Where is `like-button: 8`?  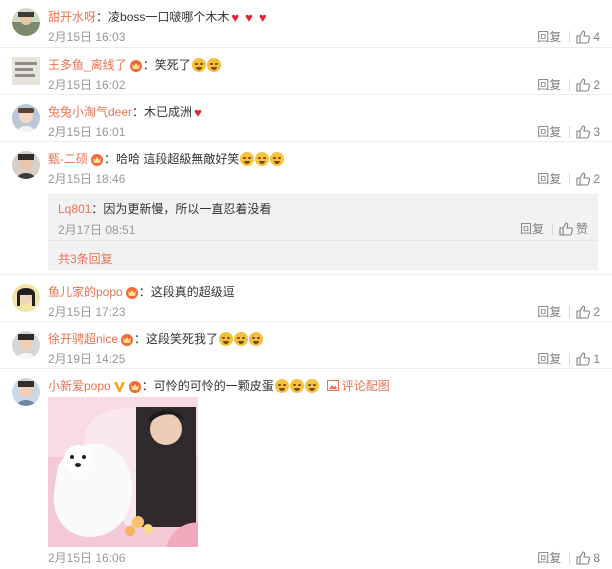 like-button: 8 is located at coordinates (588, 558).